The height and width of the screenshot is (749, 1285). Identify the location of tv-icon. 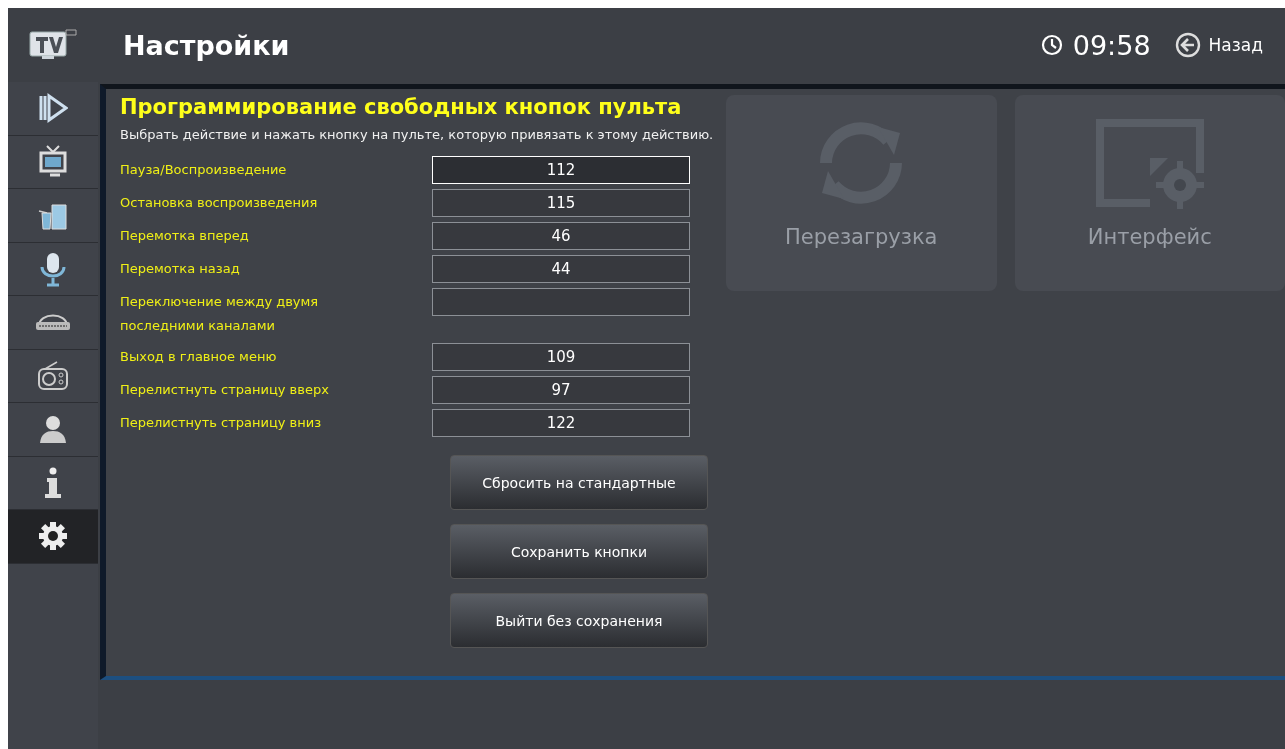
(53, 161).